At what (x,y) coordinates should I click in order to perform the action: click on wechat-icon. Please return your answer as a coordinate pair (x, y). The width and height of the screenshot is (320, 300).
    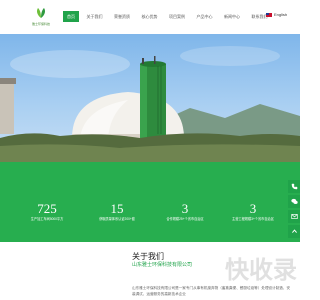
    Looking at the image, I should click on (294, 201).